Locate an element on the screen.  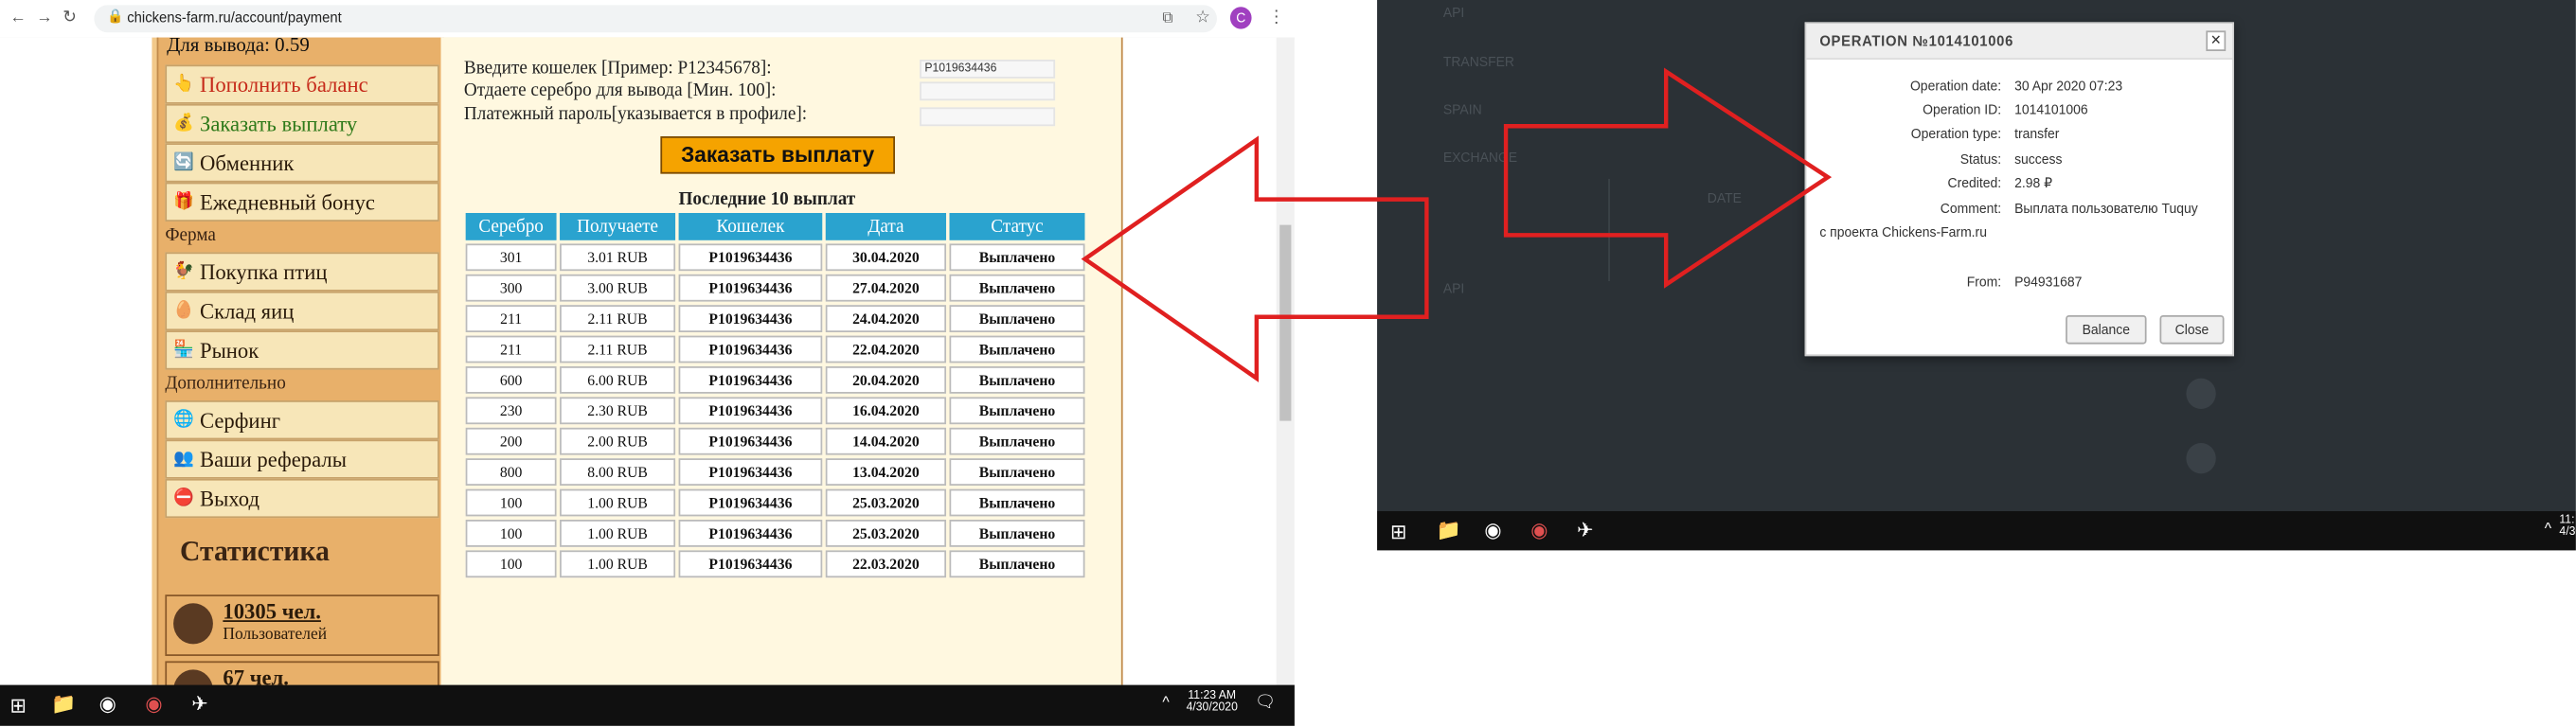
annotation-arrows is located at coordinates (1457, 224).